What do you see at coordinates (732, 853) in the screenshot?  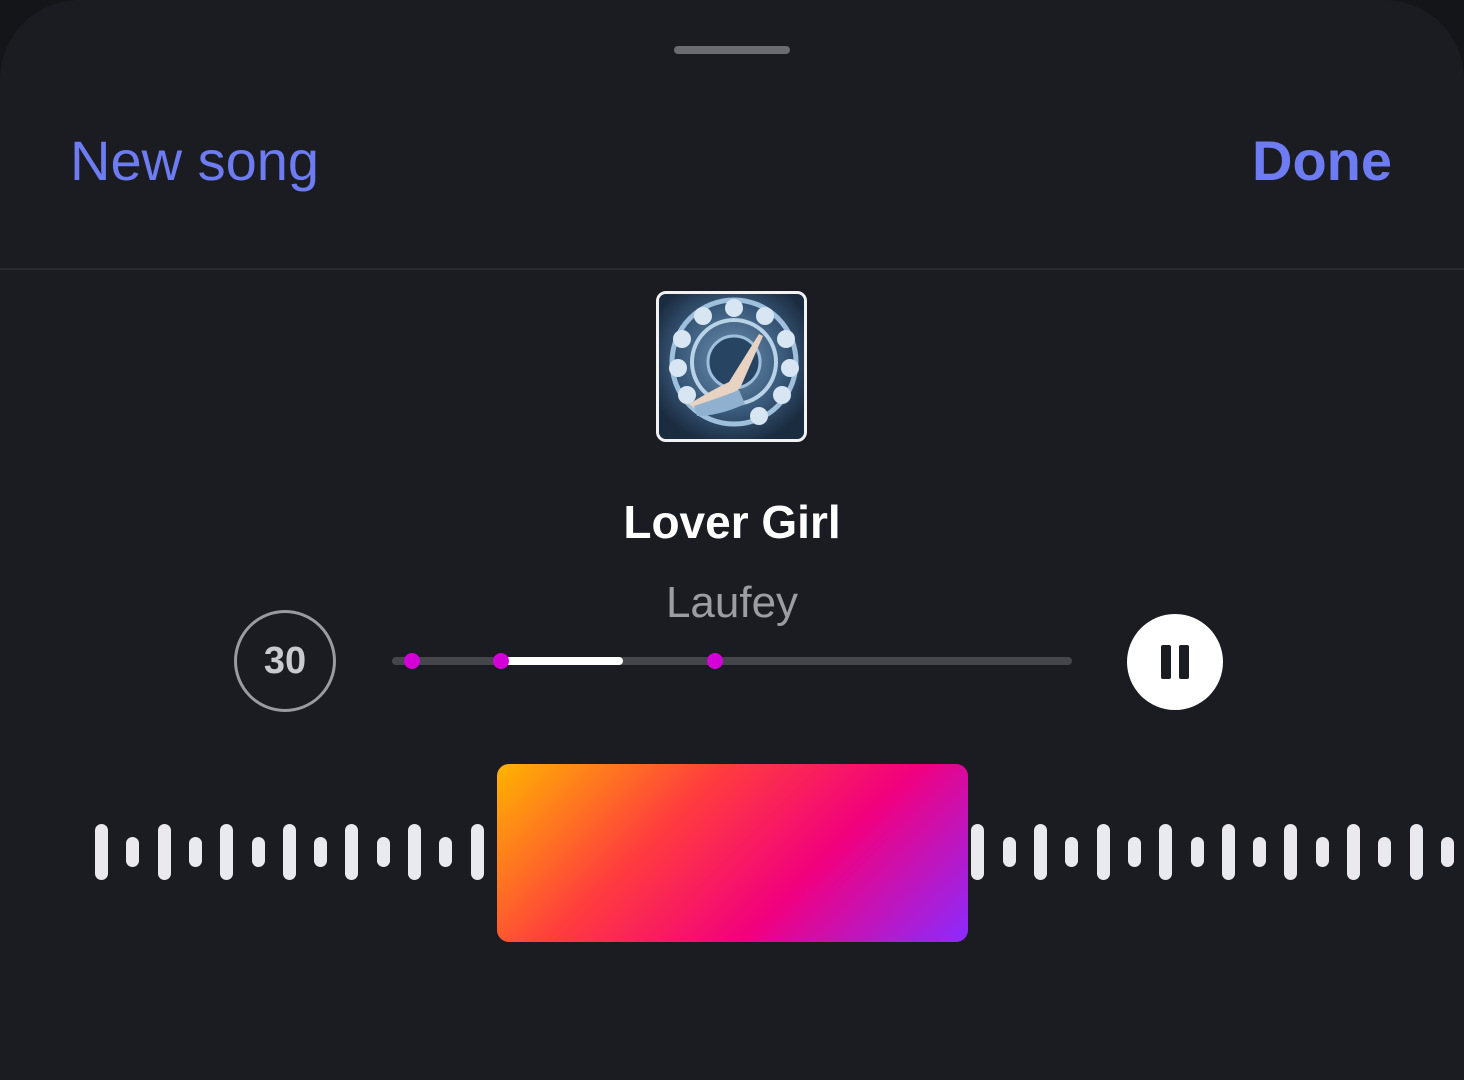 I see `clip-selection-frame` at bounding box center [732, 853].